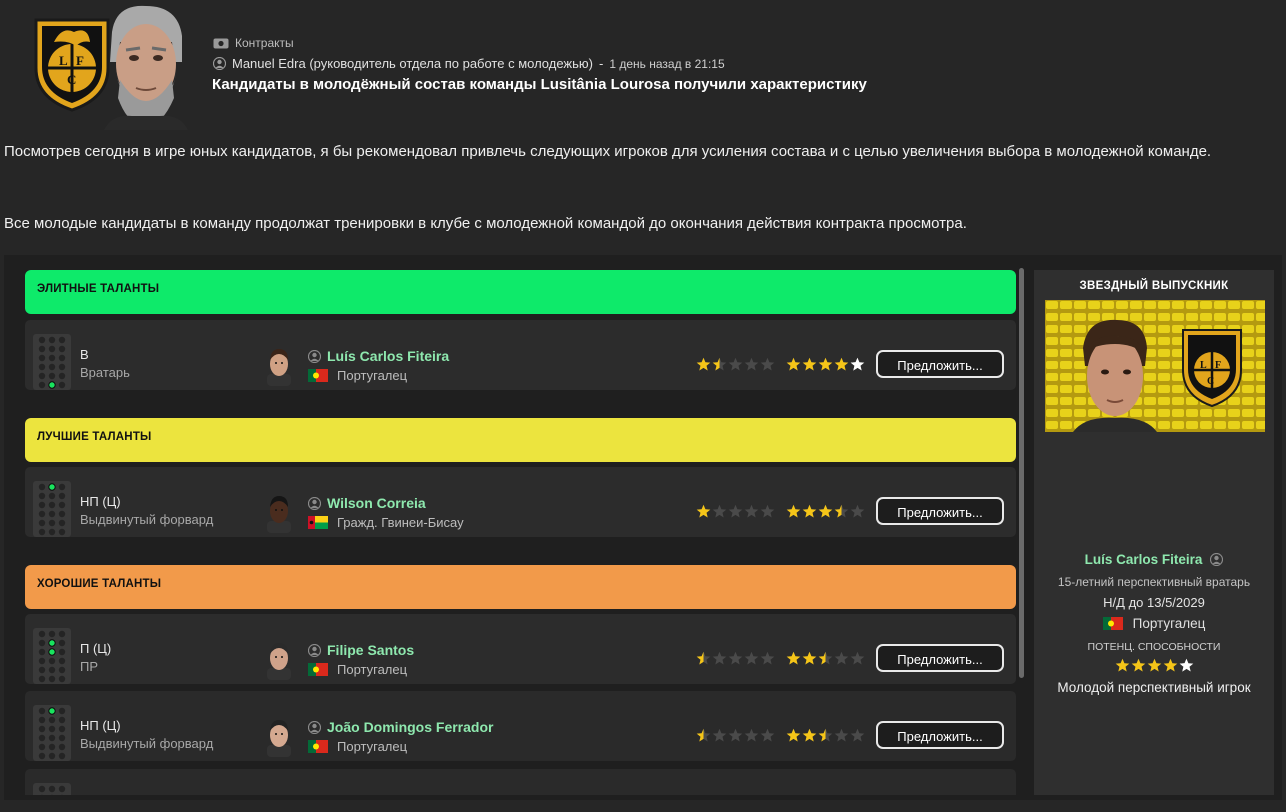 The image size is (1286, 812). Describe the element at coordinates (221, 43) in the screenshot. I see `contract-icon` at that location.